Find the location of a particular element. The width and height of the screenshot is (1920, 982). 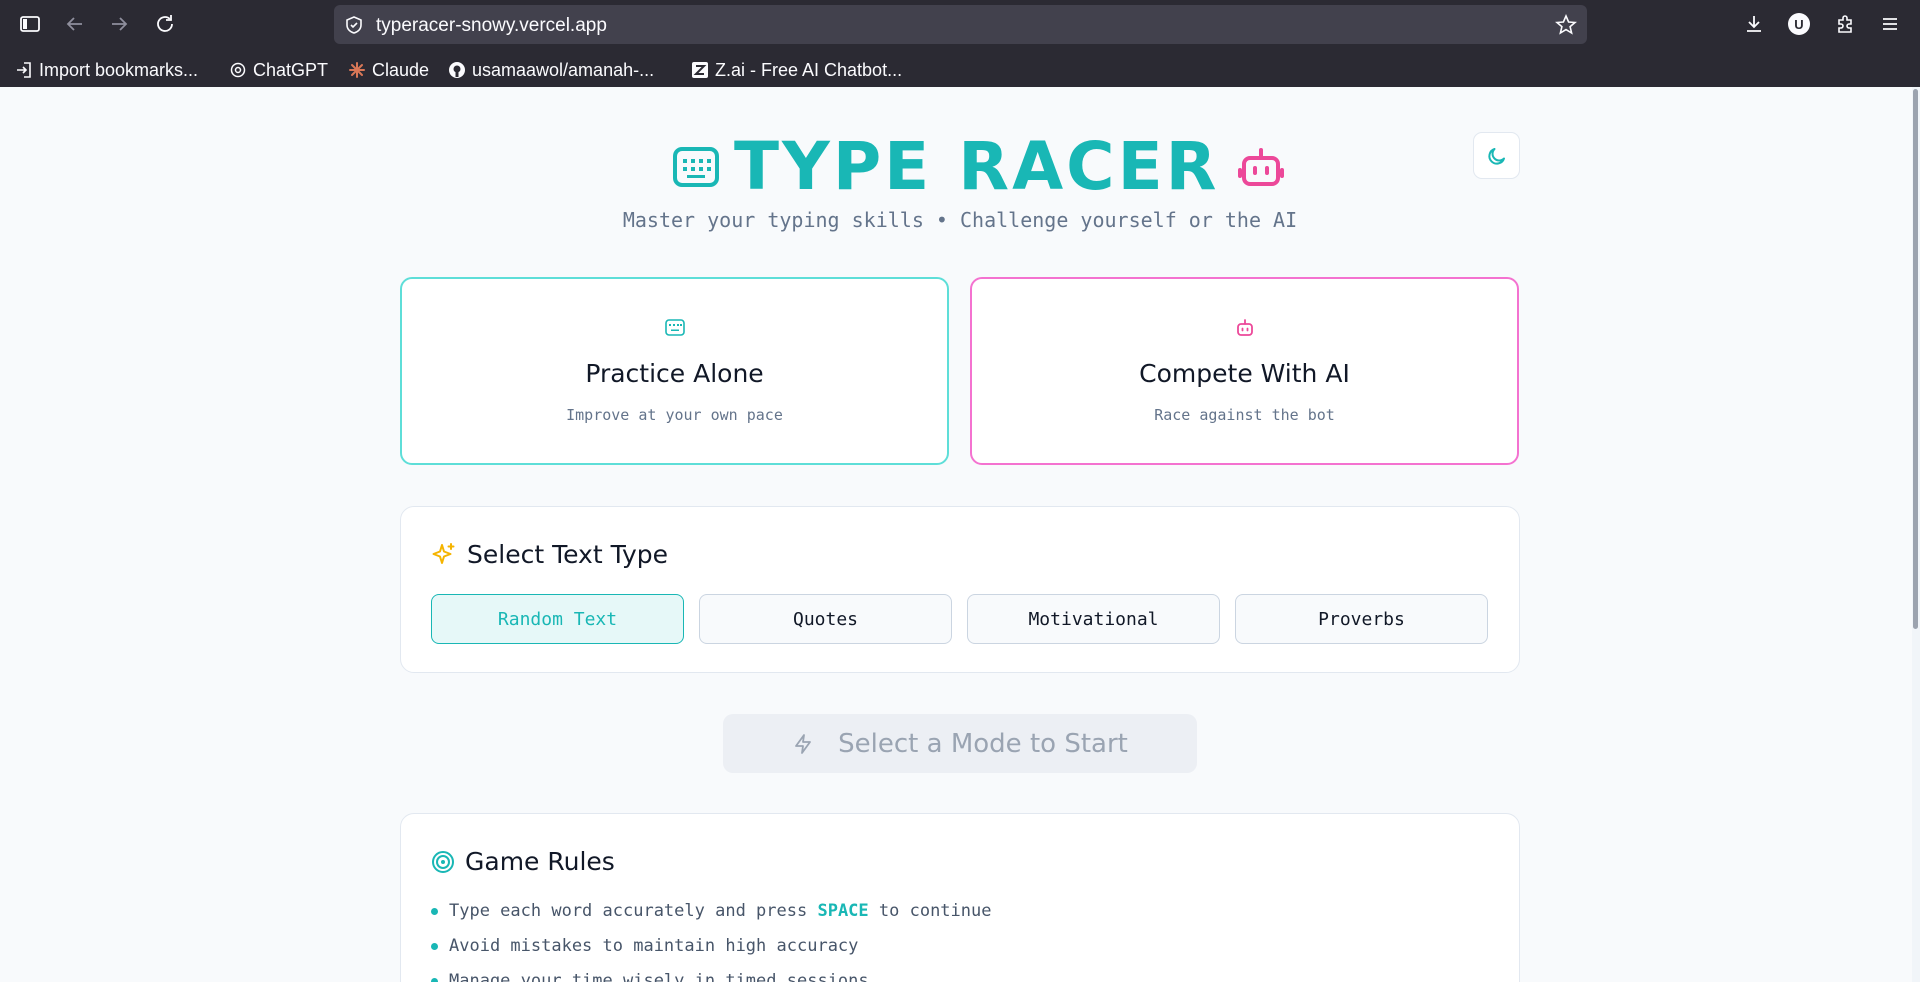

avatar: U is located at coordinates (1799, 24).